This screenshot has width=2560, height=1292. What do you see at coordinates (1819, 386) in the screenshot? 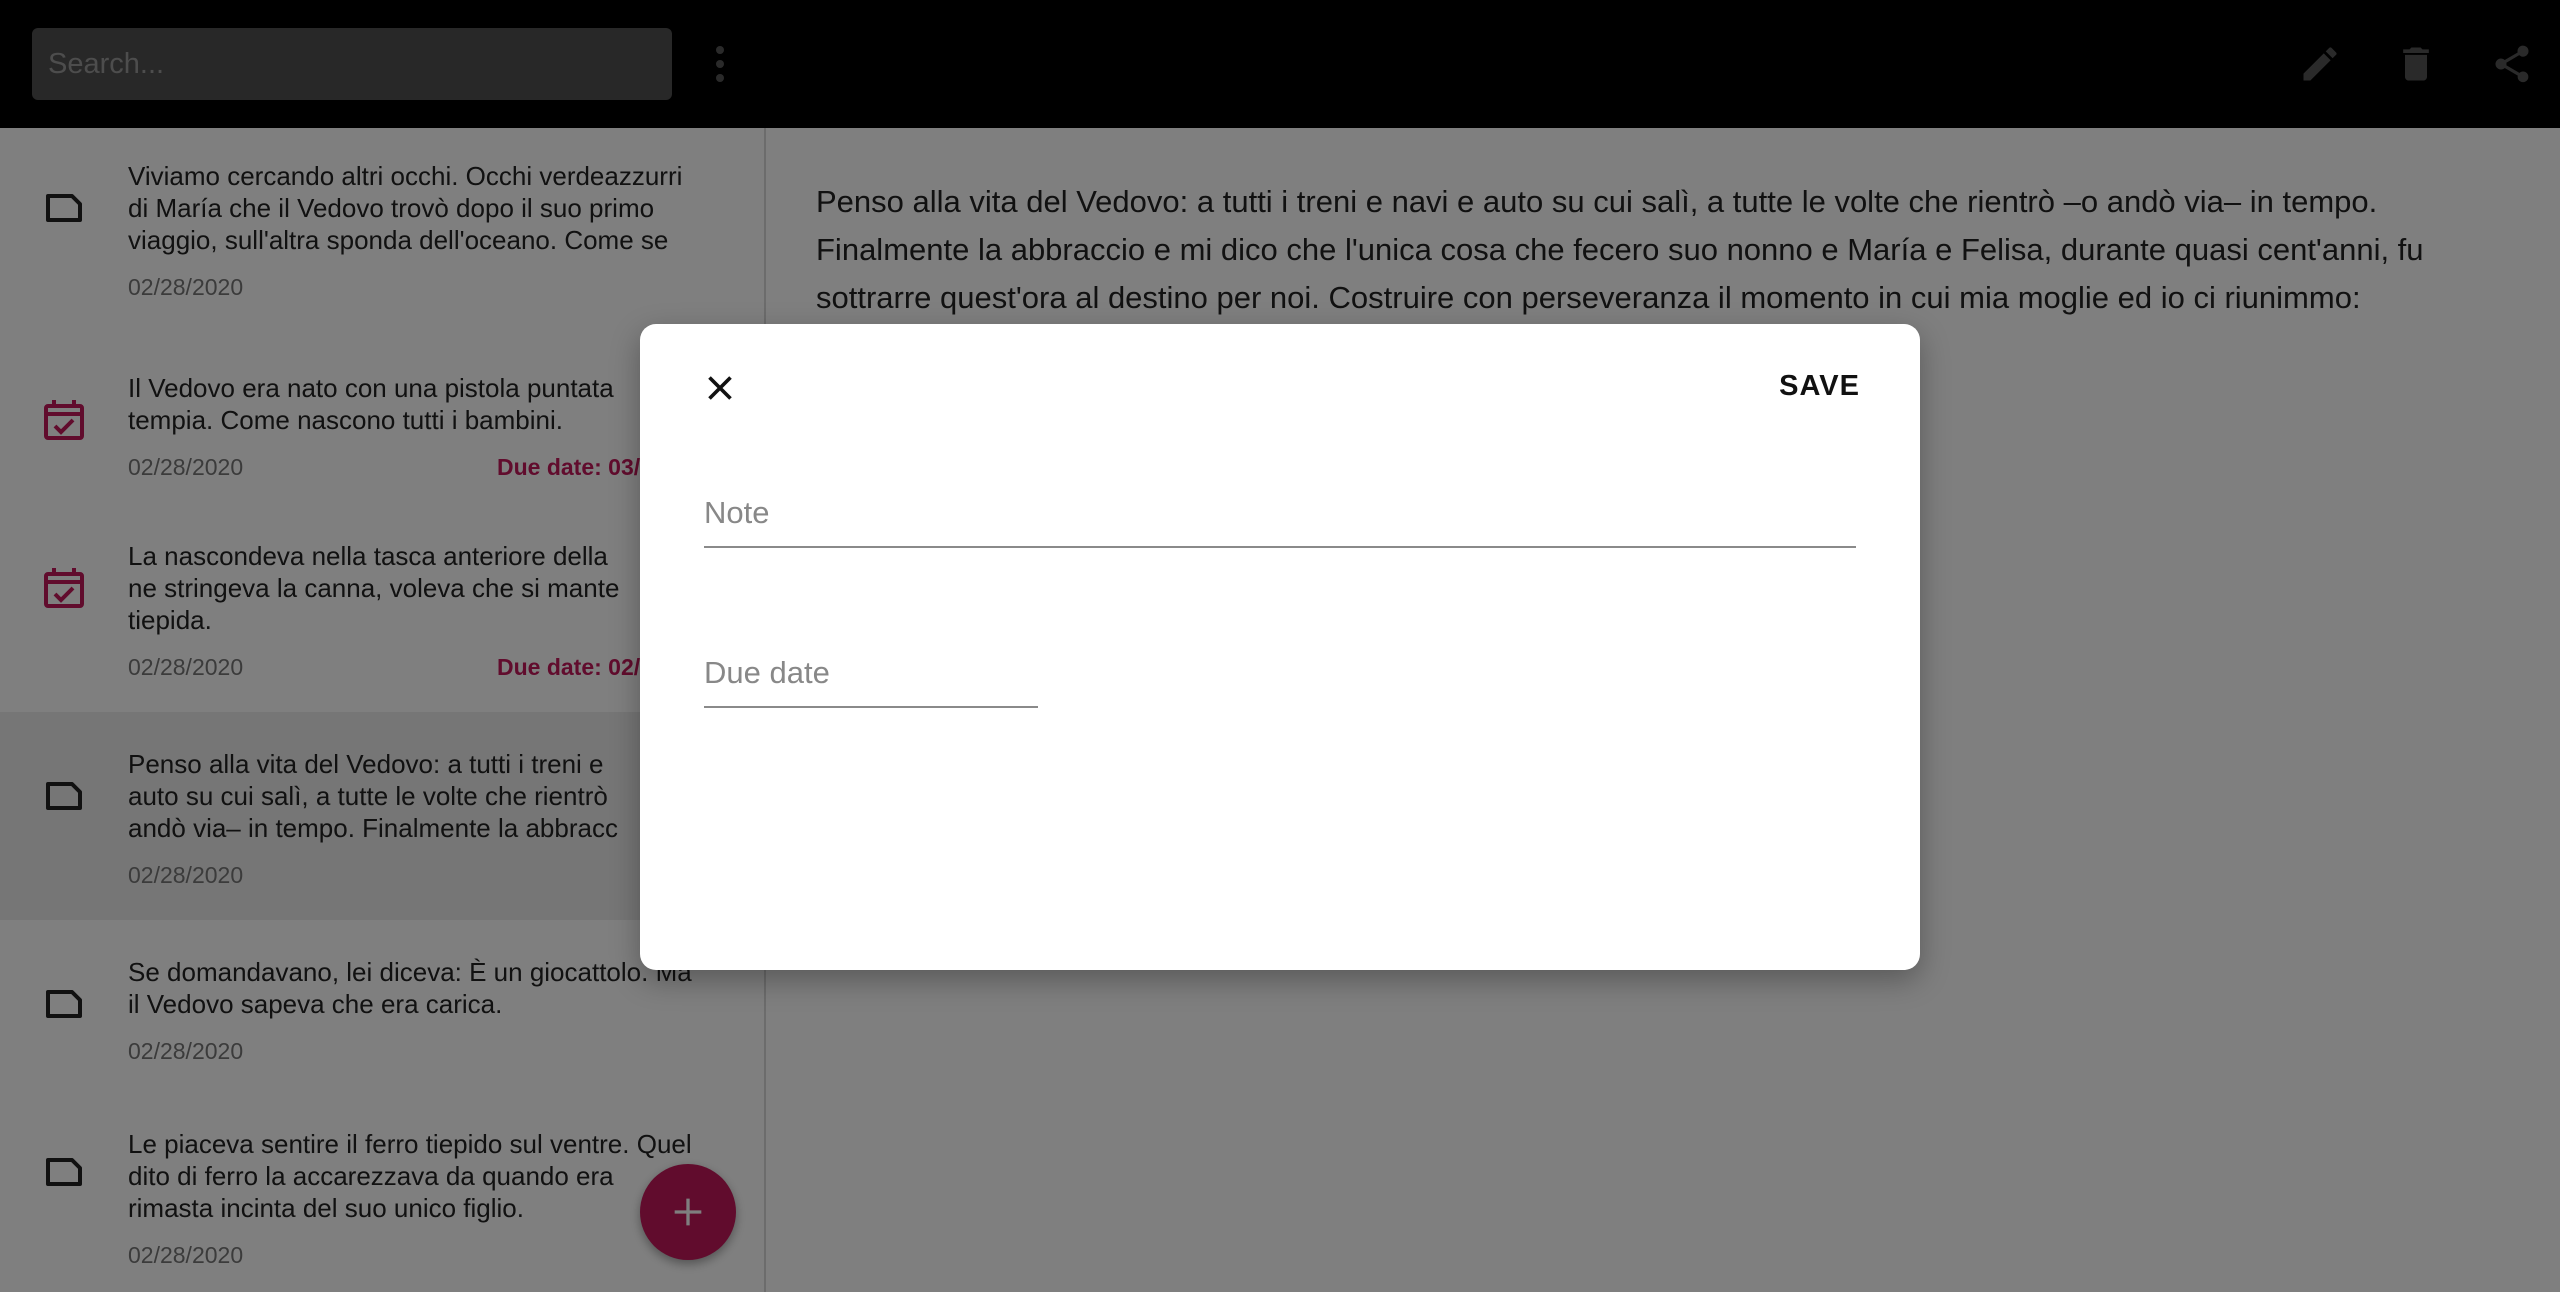
I see `save-button: SAVE` at bounding box center [1819, 386].